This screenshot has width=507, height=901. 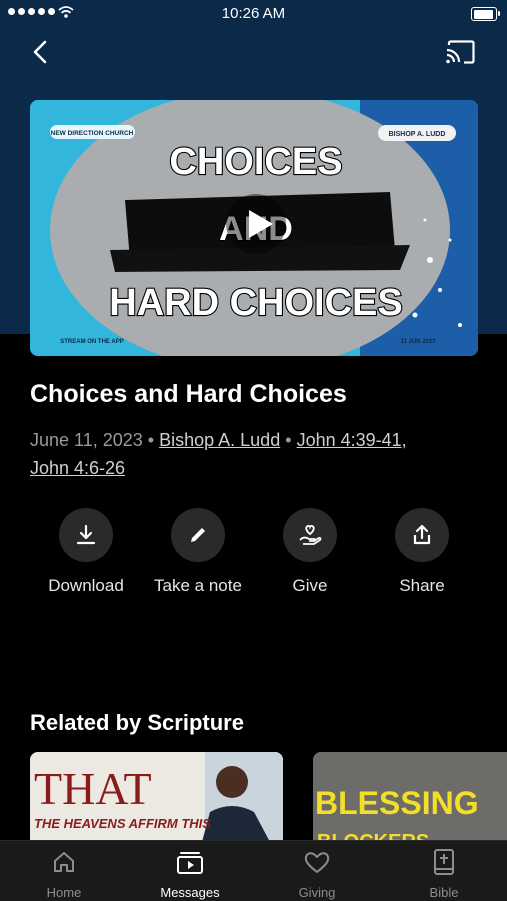 I want to click on related-section-title: Related by Scripture, so click(x=137, y=722).